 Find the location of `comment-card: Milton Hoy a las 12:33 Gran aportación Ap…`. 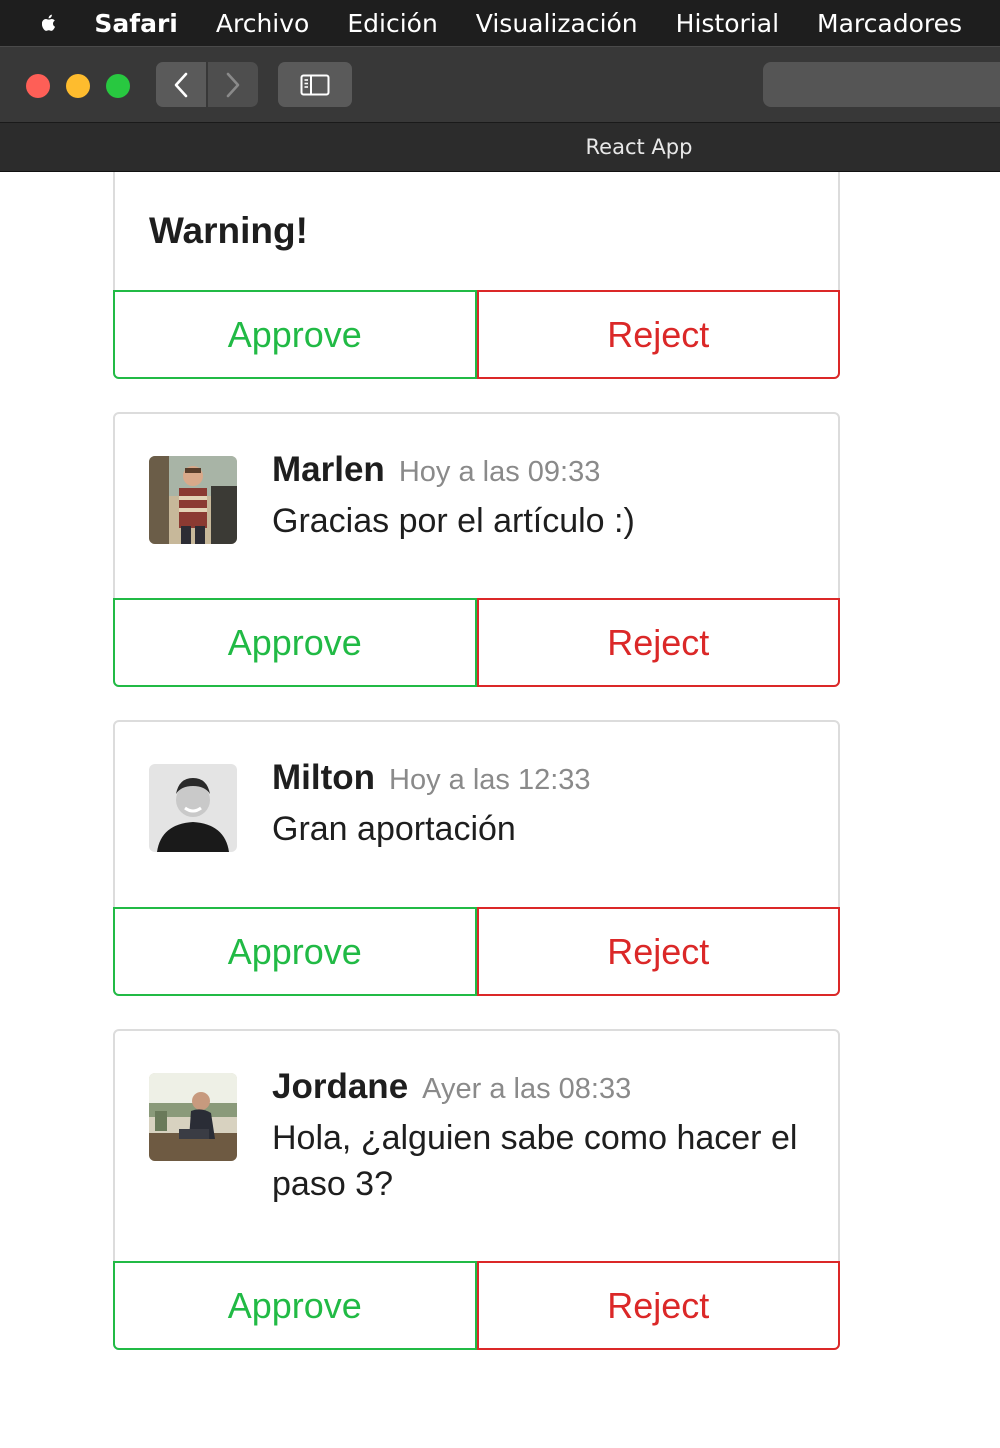

comment-card: Milton Hoy a las 12:33 Gran aportación Ap… is located at coordinates (476, 858).